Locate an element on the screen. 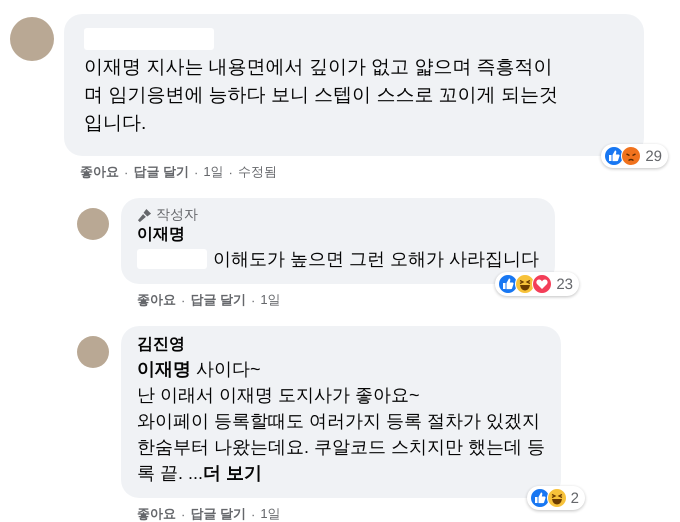  comment-text: 이재명 지사는 내용면에서 깊이가 없고 얇으며 즉흥적이 며 임기응변에 능하다 보니 스텝이 스스로 꼬이게 되는것 입니다. is located at coordinates (321, 96).